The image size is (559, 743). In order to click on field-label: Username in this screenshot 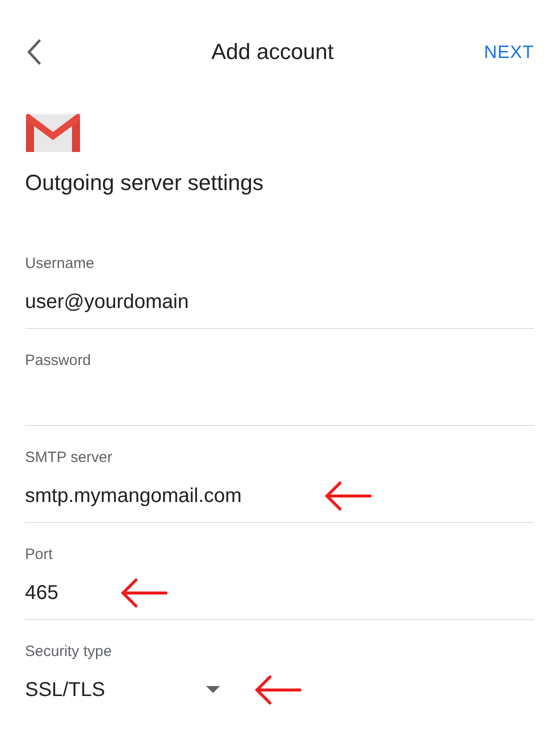, I will do `click(60, 264)`.